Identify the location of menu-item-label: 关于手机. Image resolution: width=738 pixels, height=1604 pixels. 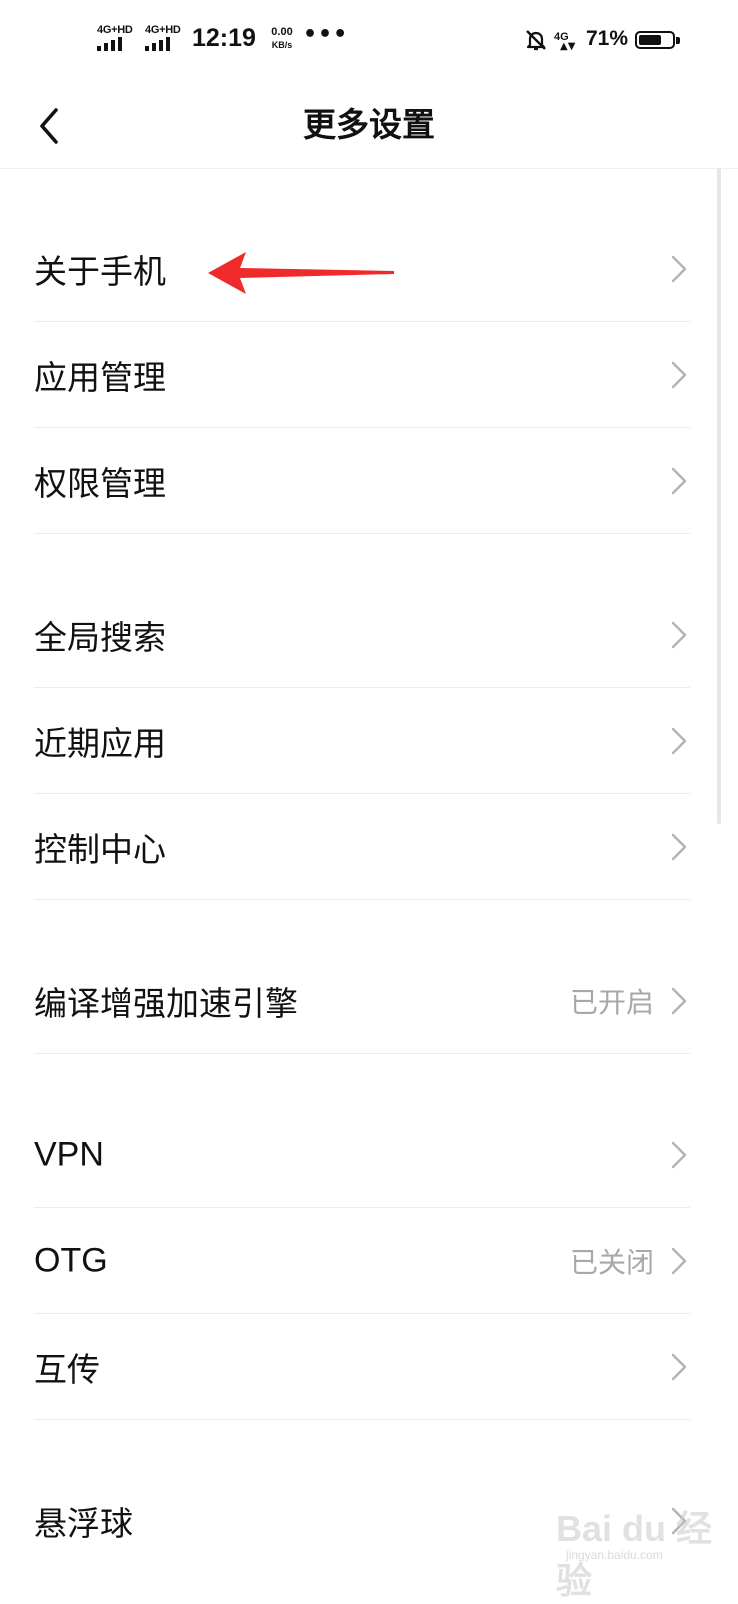
(100, 271).